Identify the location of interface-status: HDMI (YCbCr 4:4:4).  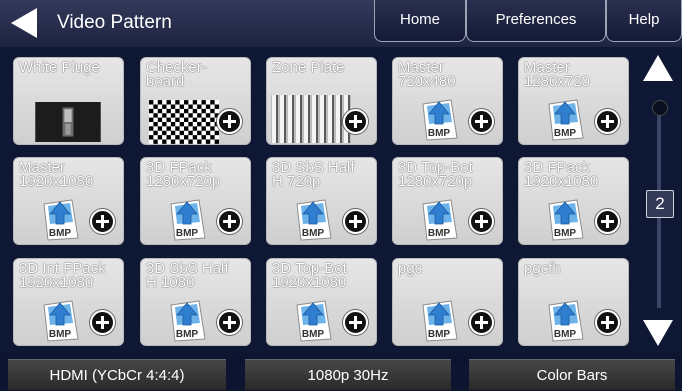
(117, 374).